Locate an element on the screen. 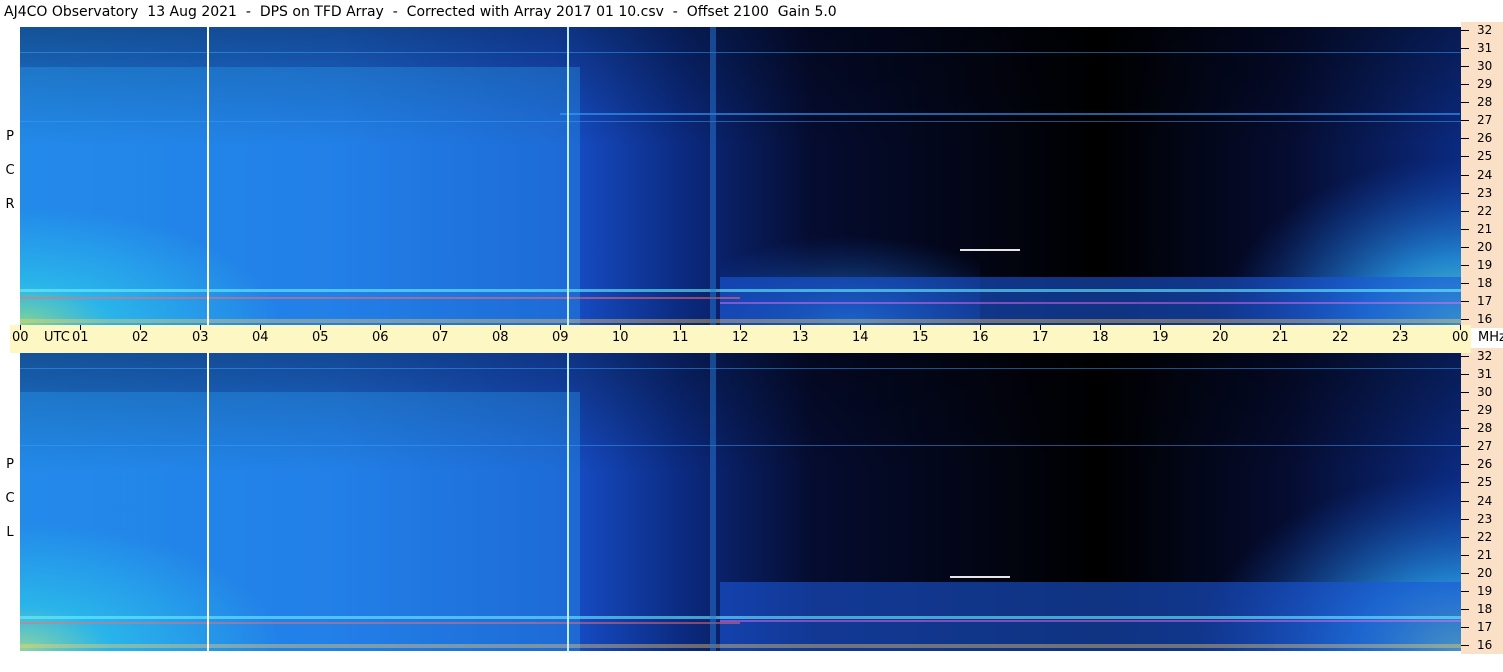 Image resolution: width=1503 pixels, height=672 pixels. mhz-label: 23 is located at coordinates (1485, 518).